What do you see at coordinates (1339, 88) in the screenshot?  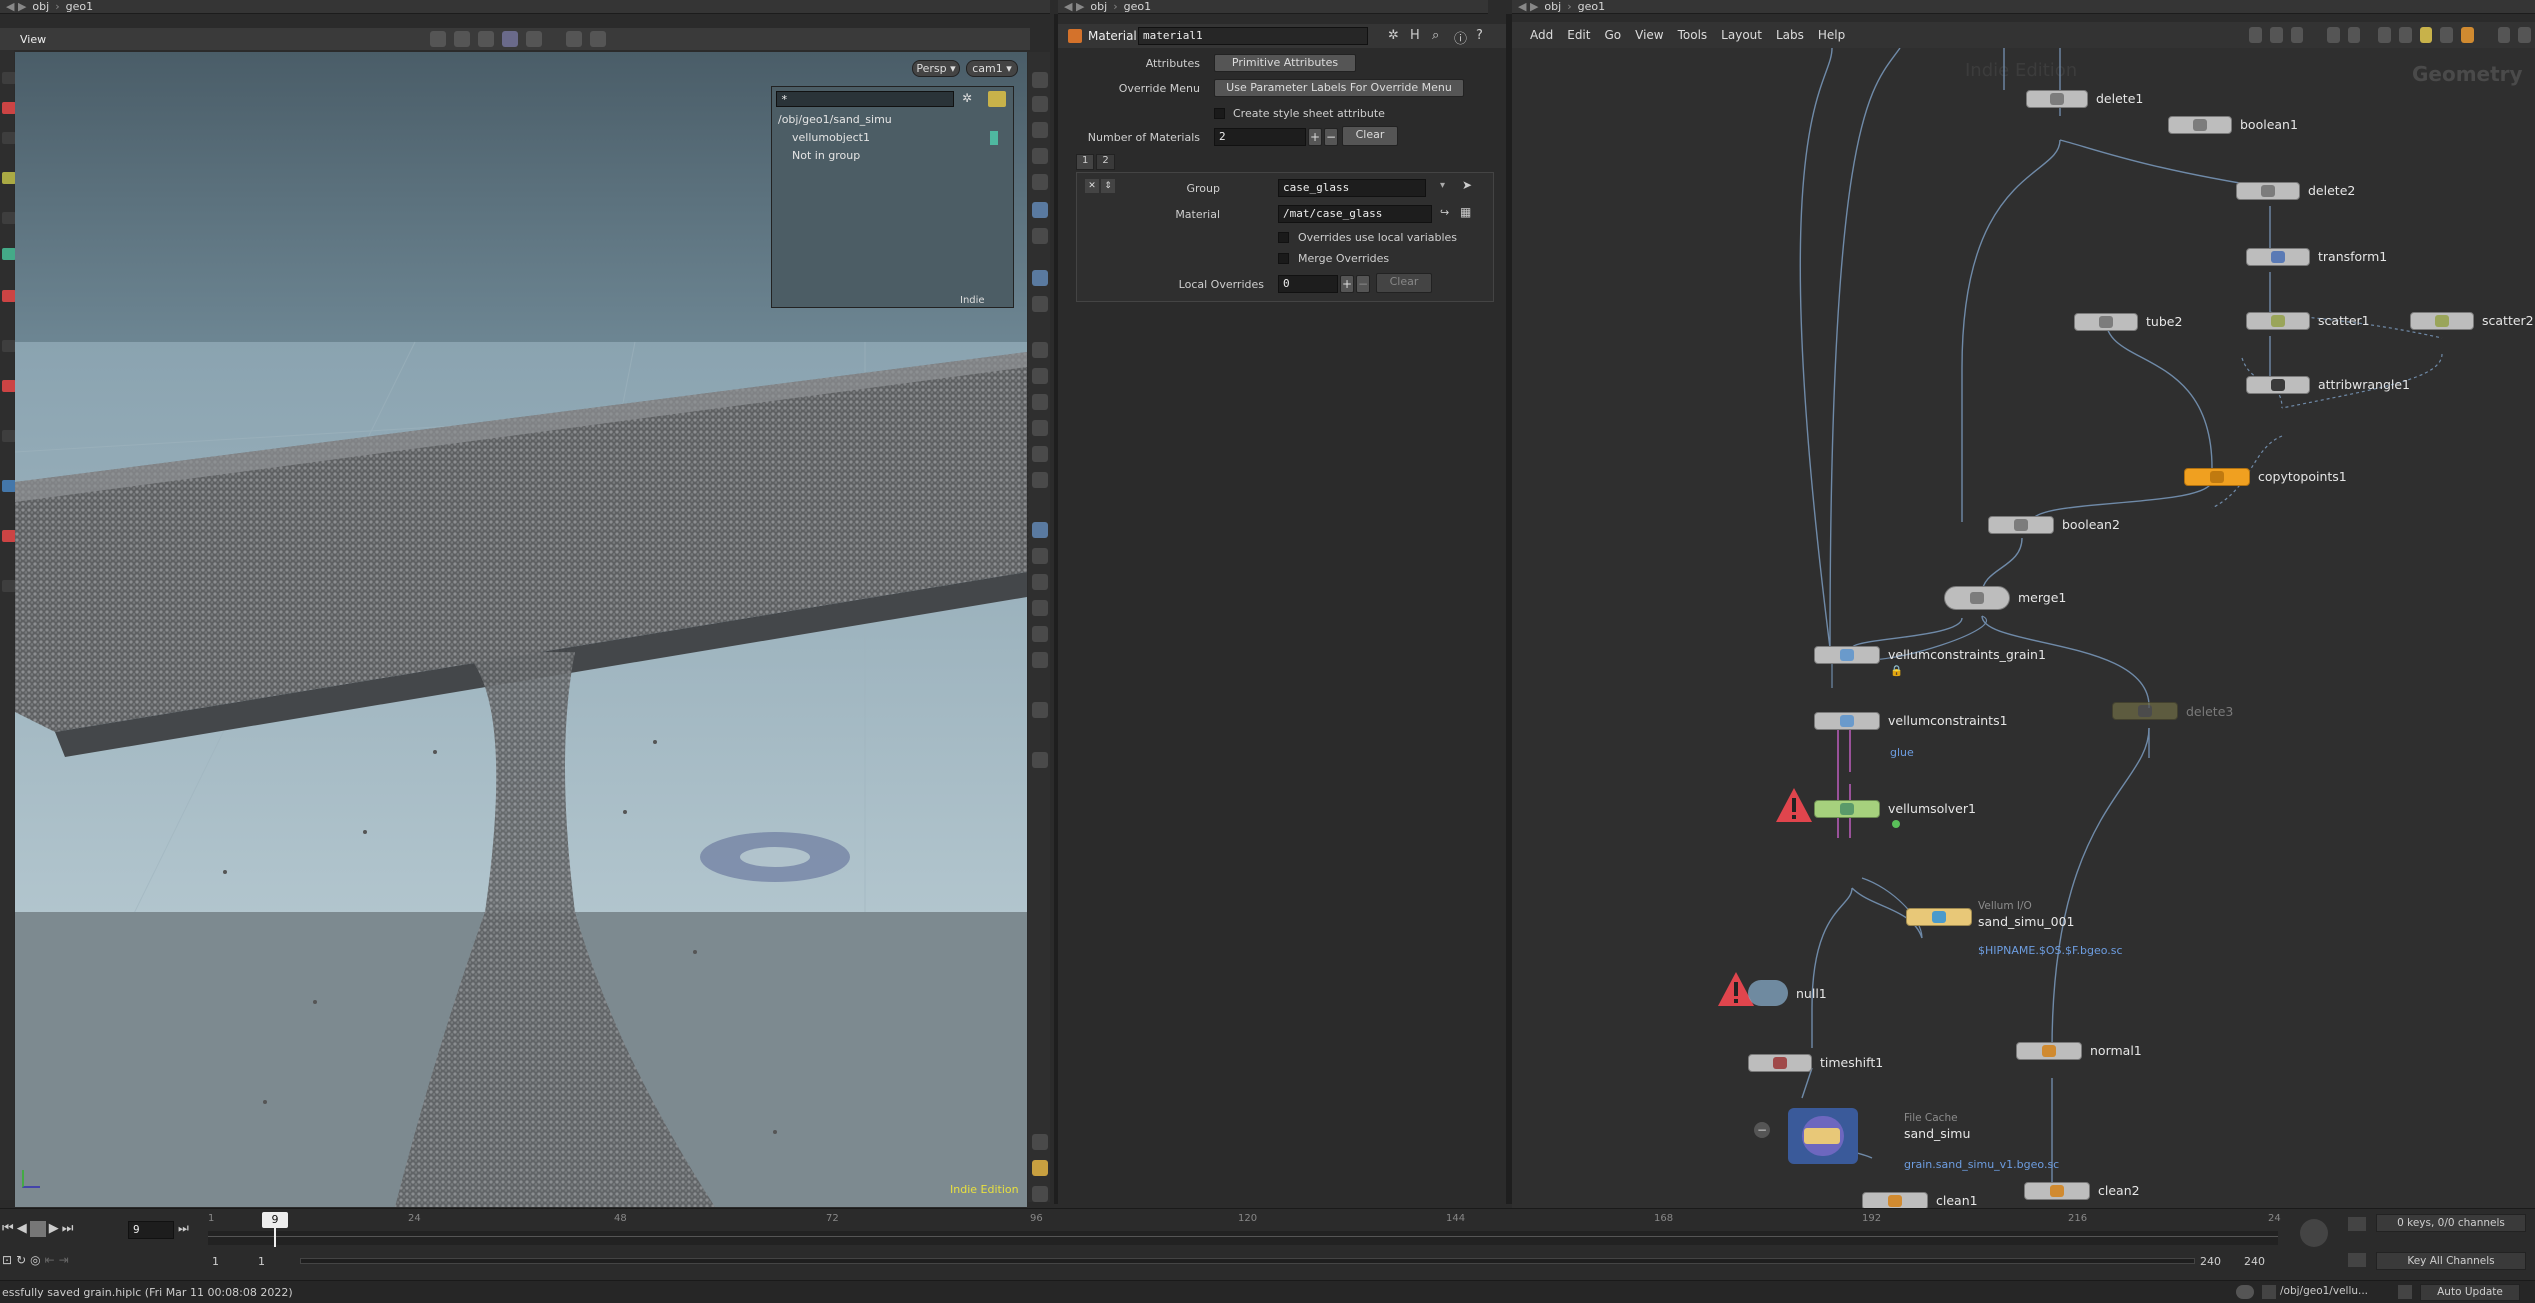 I see `override-menu: Use Parameter Labels For Override Menu` at bounding box center [1339, 88].